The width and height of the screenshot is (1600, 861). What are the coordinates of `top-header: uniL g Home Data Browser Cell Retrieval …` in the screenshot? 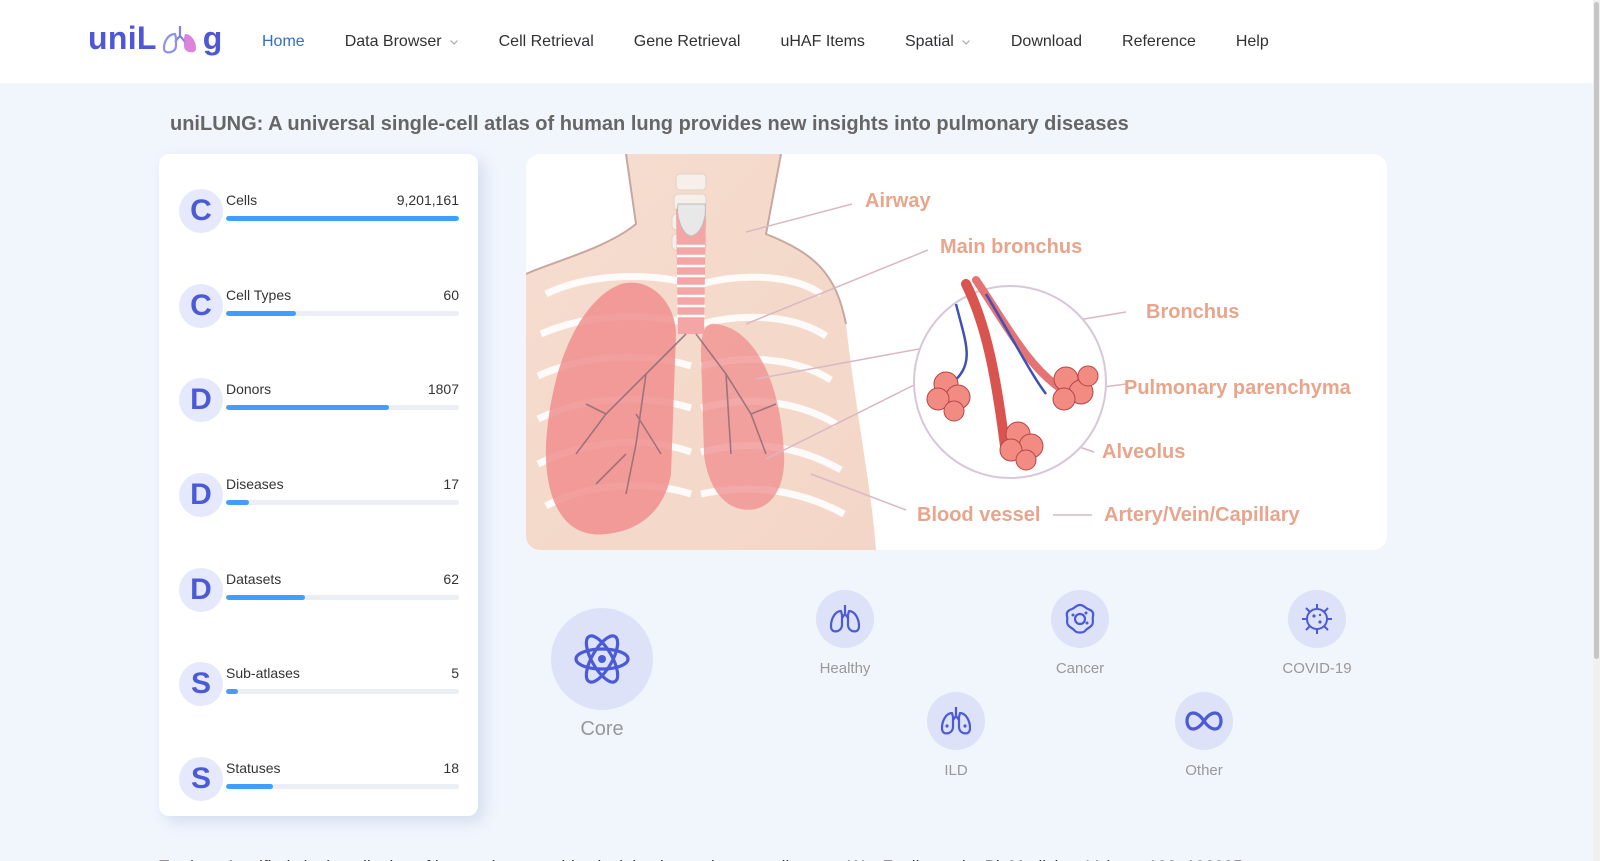 It's located at (796, 41).